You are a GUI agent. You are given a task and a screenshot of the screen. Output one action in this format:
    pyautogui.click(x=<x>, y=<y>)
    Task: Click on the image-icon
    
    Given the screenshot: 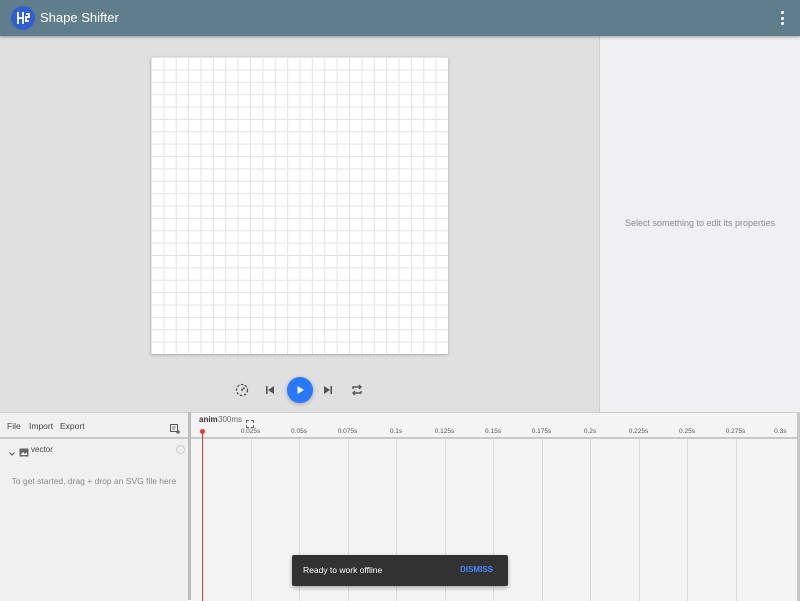 What is the action you would take?
    pyautogui.click(x=24, y=450)
    